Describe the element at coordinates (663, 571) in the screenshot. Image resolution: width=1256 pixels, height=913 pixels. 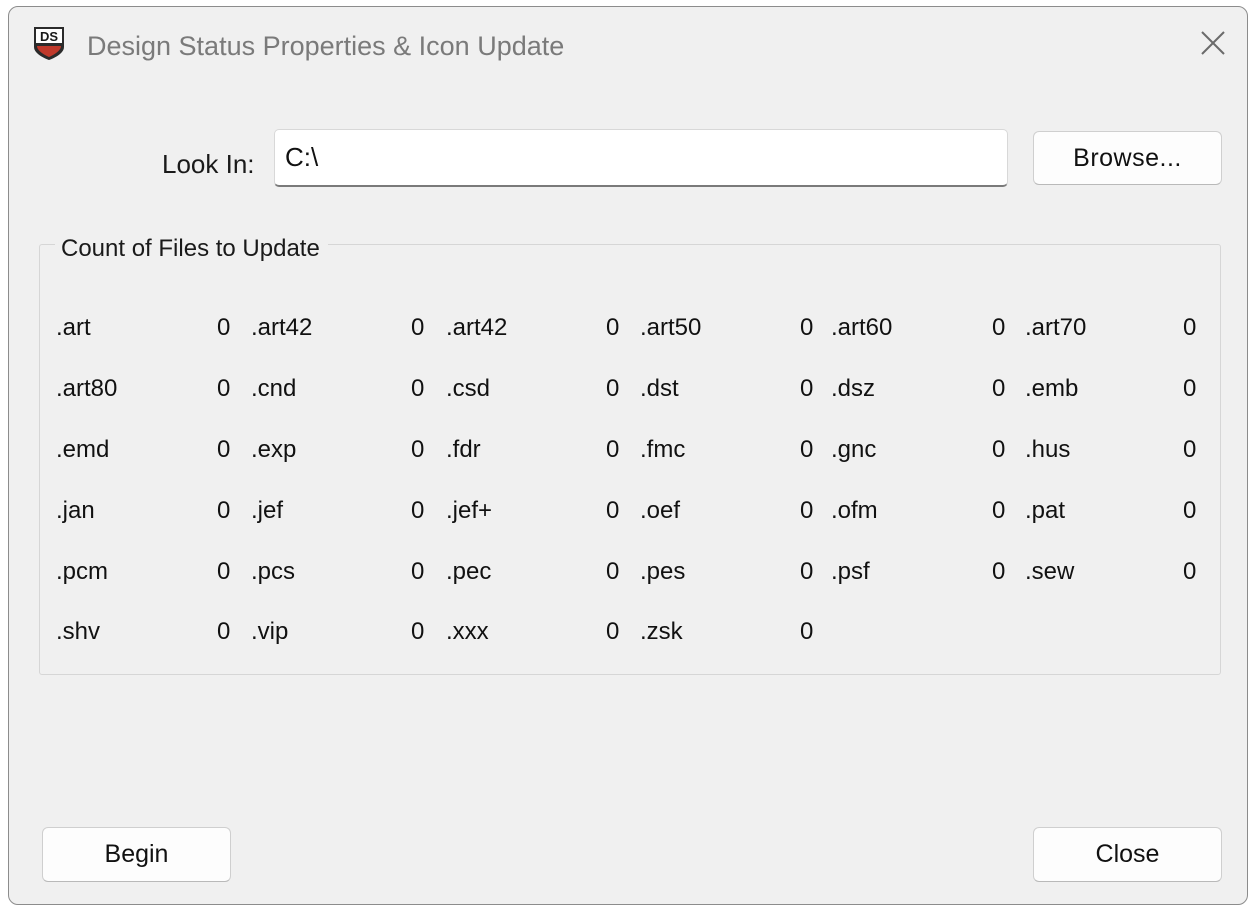
I see `file-extension-label: .pes` at that location.